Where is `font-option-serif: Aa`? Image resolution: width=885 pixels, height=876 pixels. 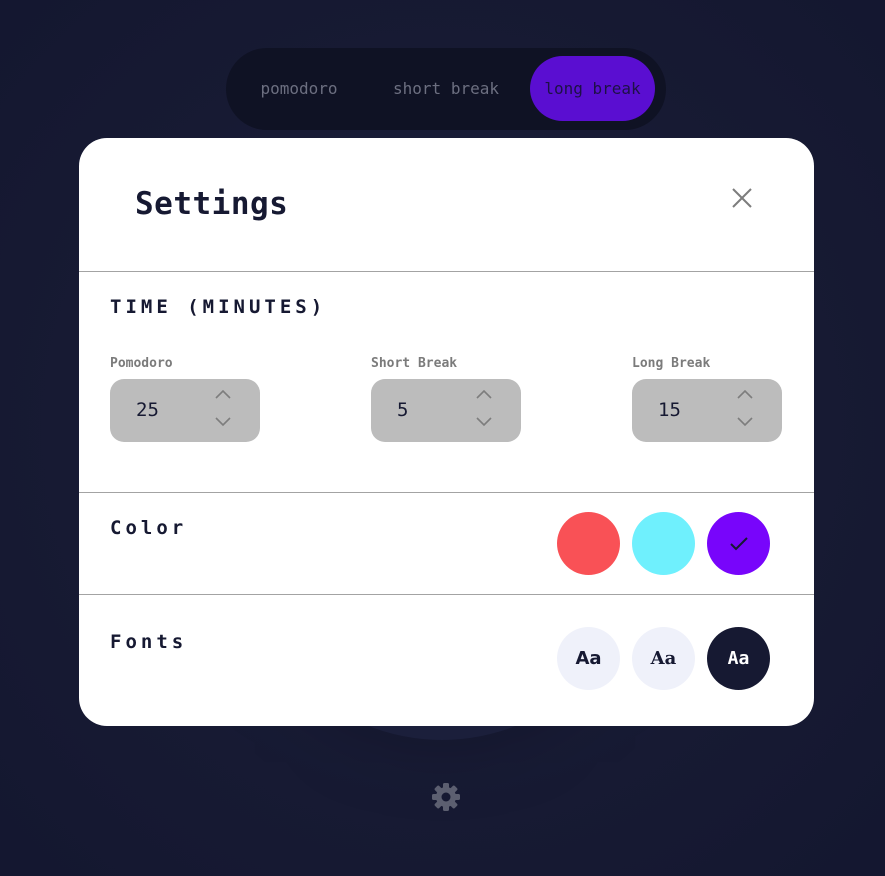
font-option-serif: Aa is located at coordinates (663, 658).